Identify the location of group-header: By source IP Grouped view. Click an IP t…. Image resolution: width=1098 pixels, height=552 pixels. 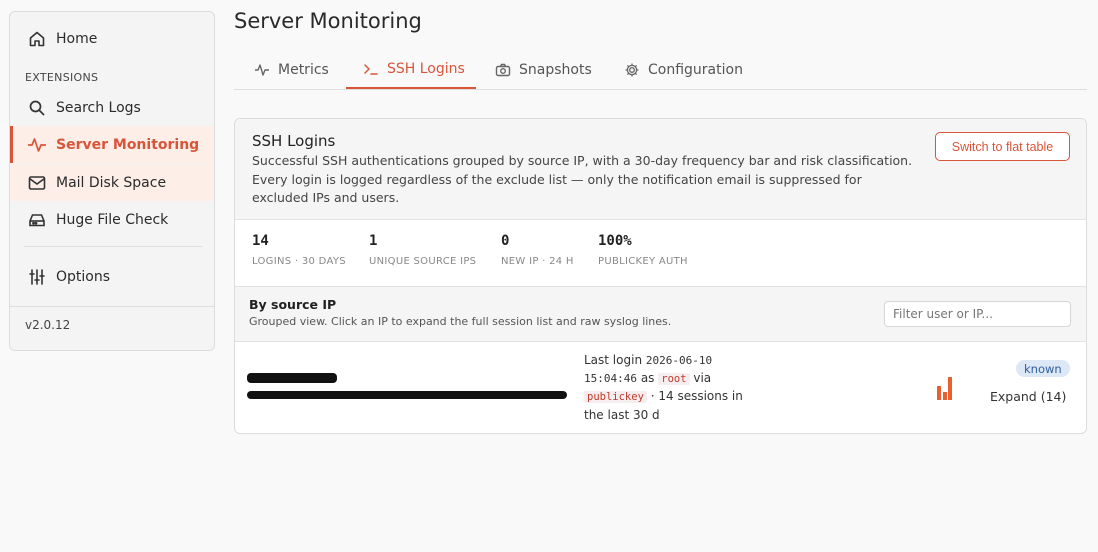
(660, 314).